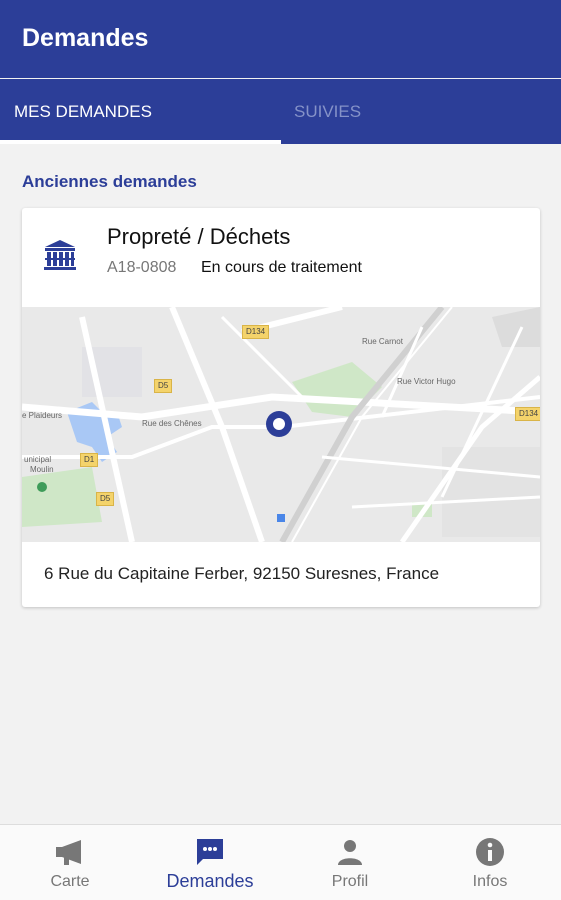 Image resolution: width=561 pixels, height=900 pixels. What do you see at coordinates (350, 881) in the screenshot?
I see `nav-label: Profil` at bounding box center [350, 881].